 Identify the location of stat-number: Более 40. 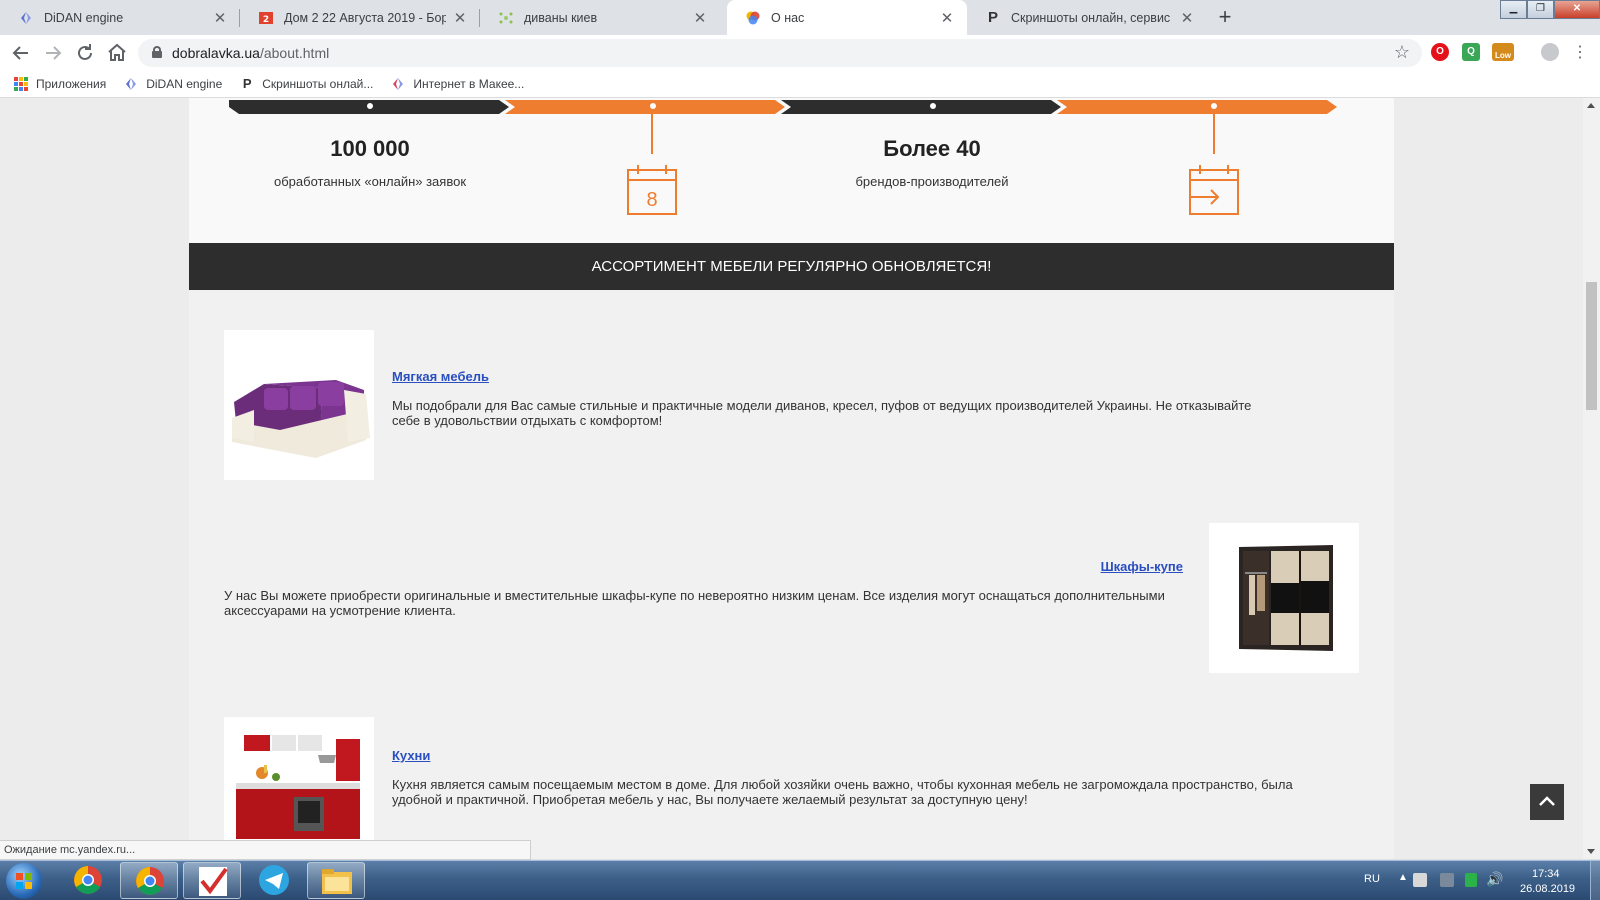
(932, 148).